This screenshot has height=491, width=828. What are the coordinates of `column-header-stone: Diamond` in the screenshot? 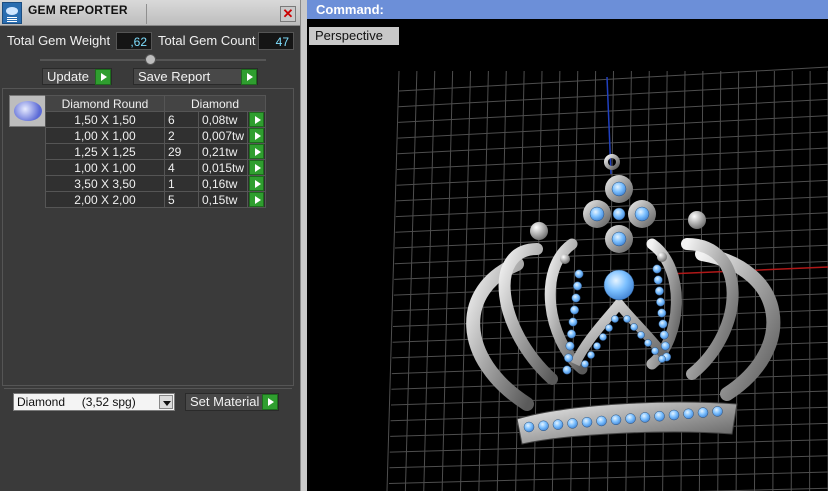 It's located at (215, 103).